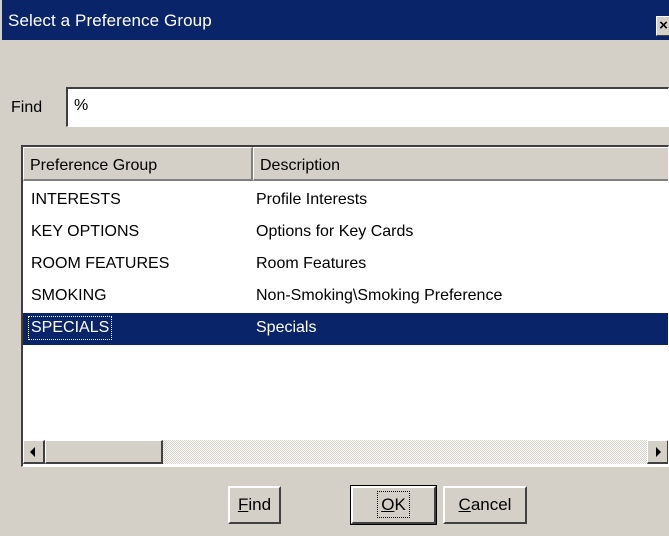 This screenshot has height=536, width=669. I want to click on cell-description: Room Features, so click(311, 263).